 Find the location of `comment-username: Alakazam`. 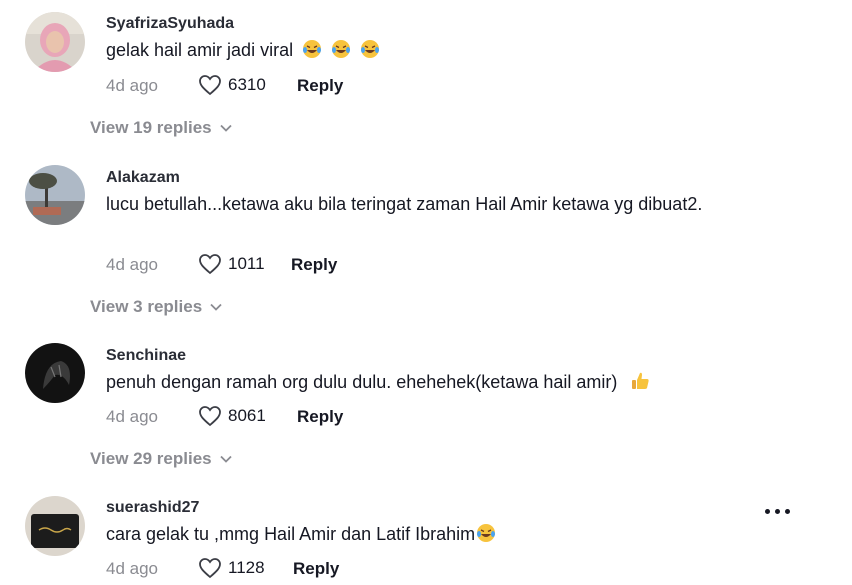

comment-username: Alakazam is located at coordinates (143, 178).